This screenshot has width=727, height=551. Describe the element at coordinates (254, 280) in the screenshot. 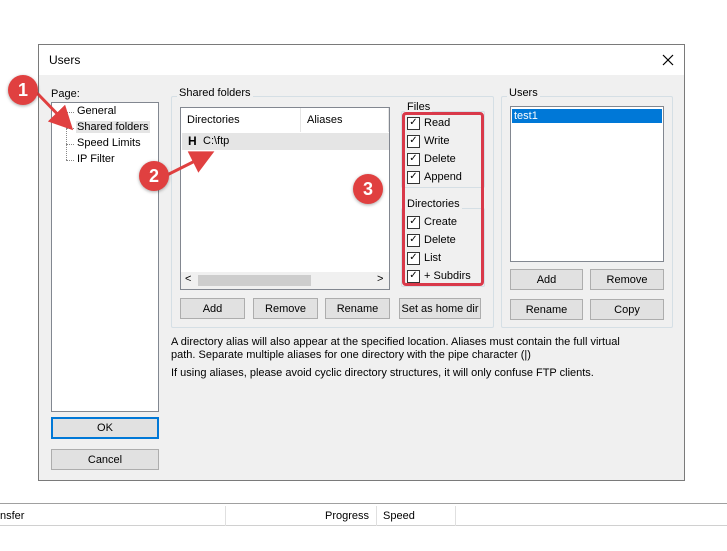

I see `scrollbar-thumb` at that location.